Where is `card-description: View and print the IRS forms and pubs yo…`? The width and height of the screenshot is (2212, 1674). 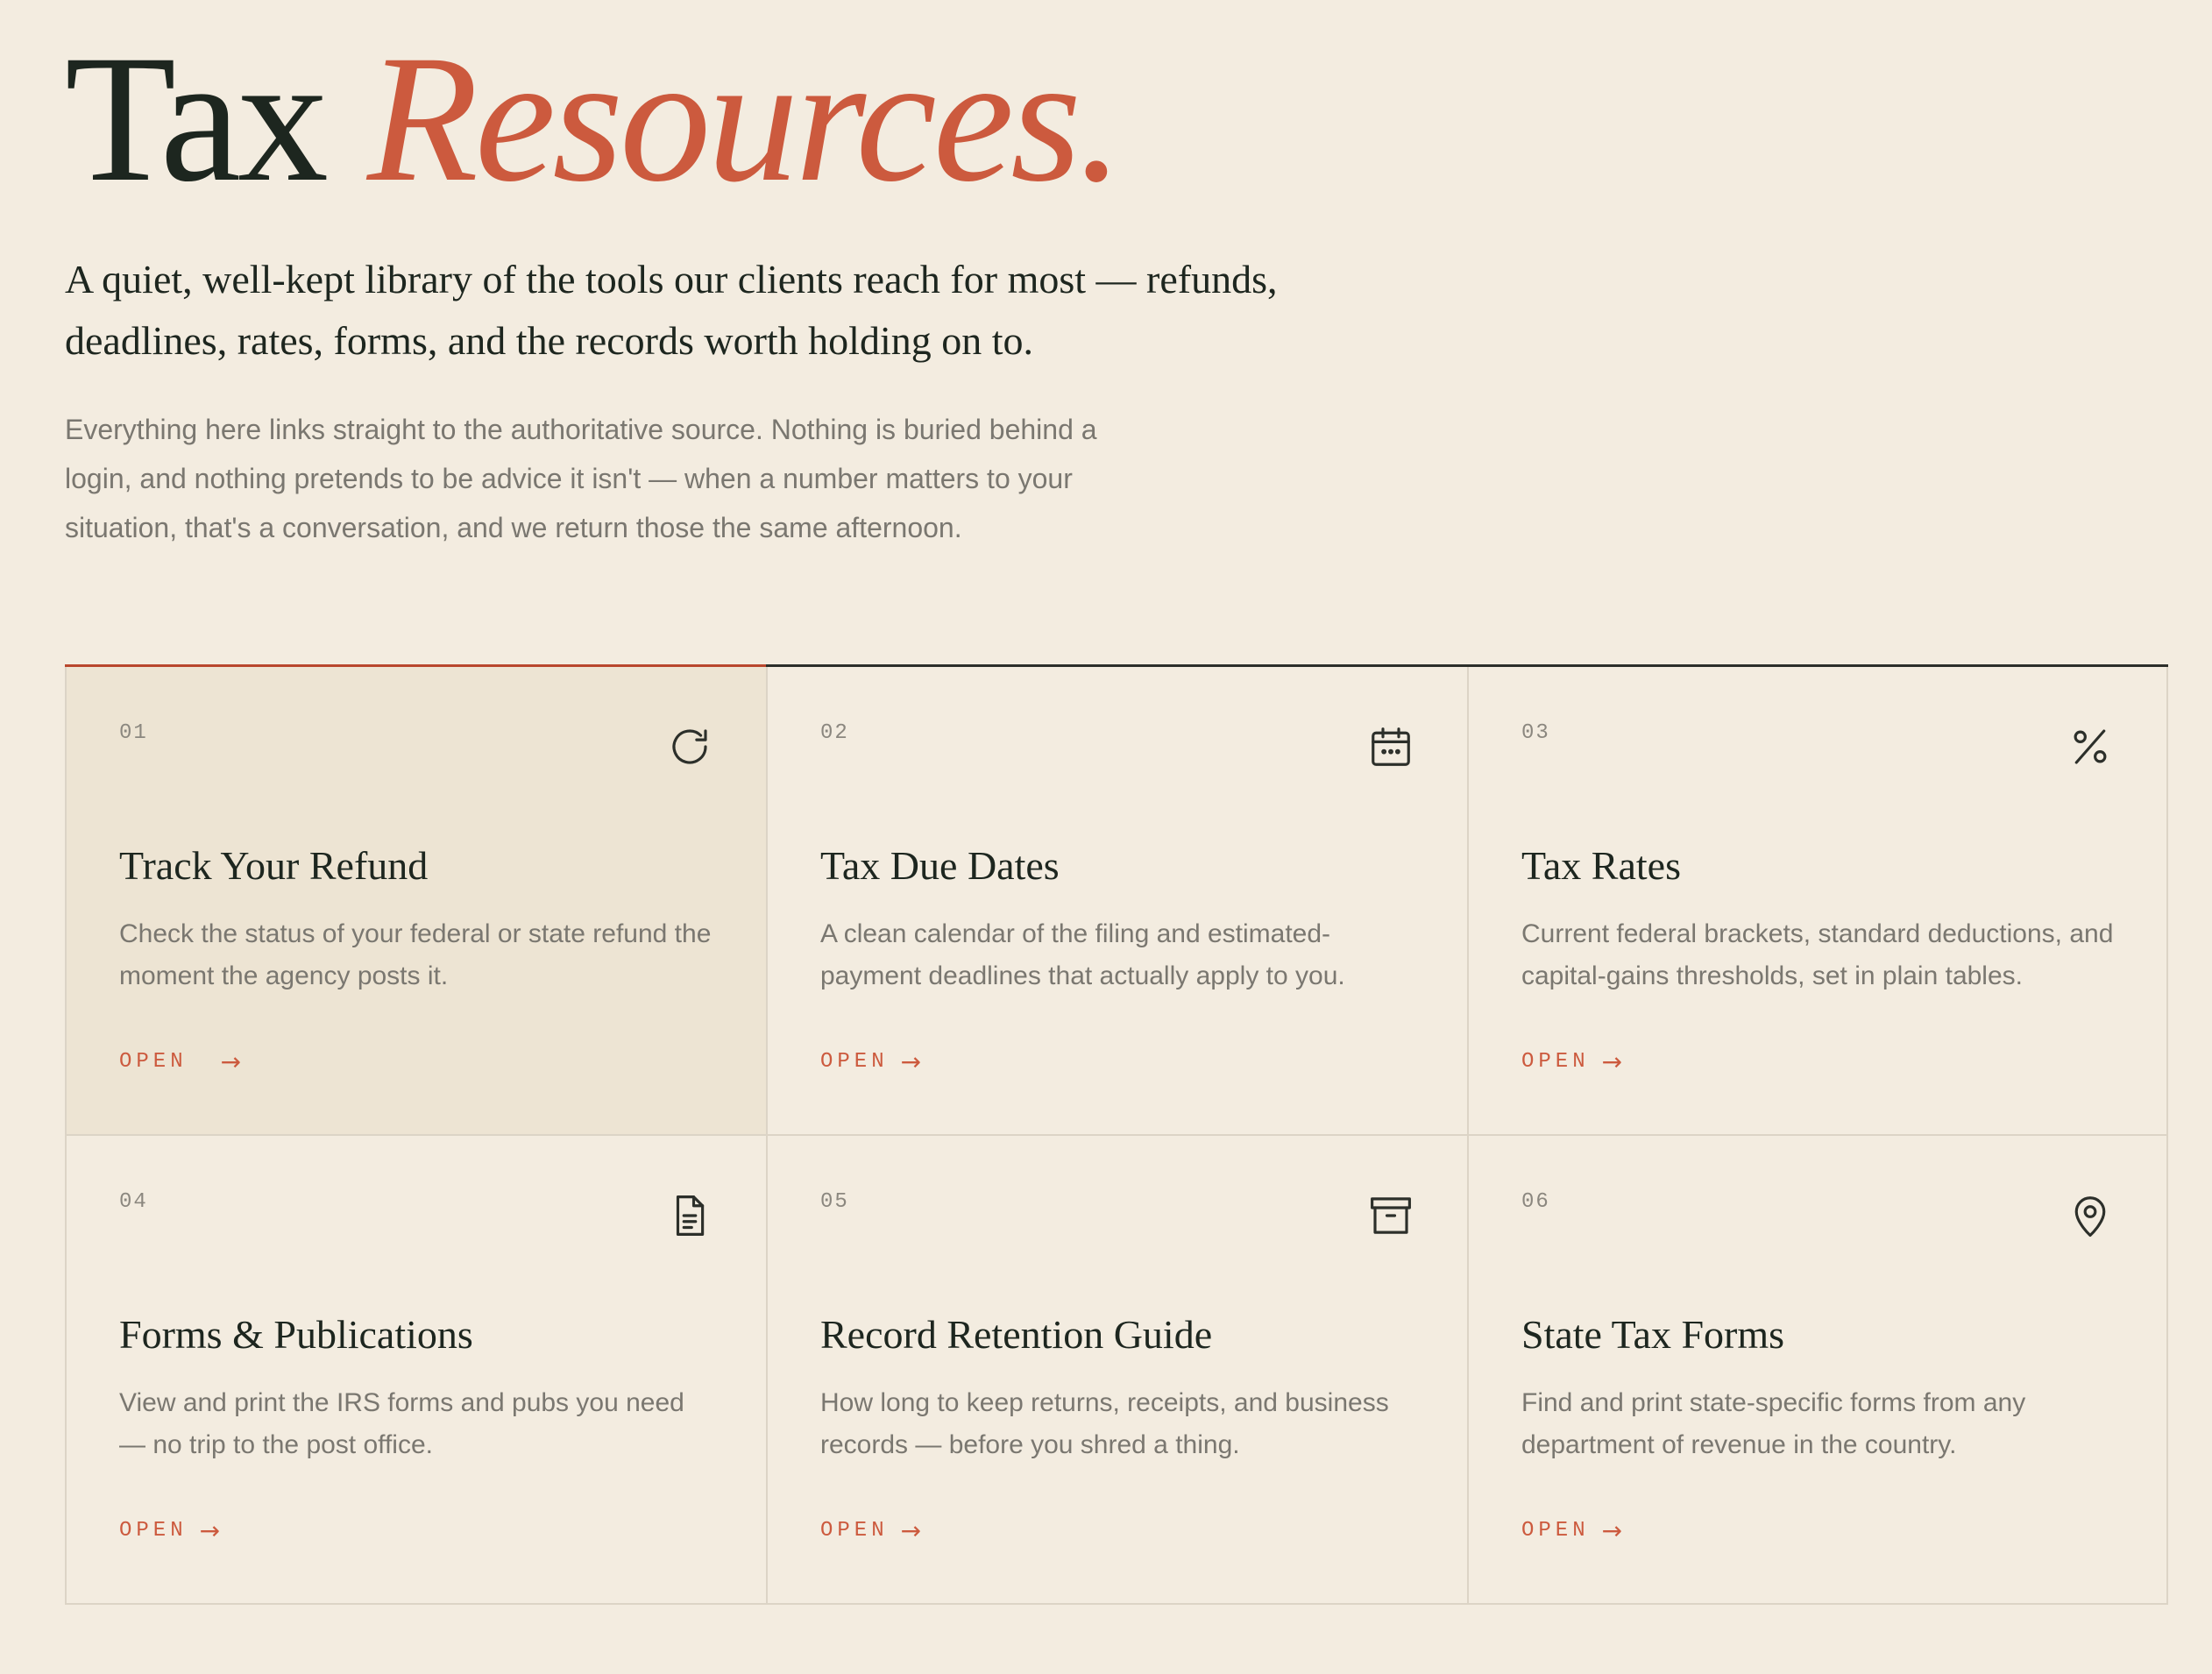 card-description: View and print the IRS forms and pubs yo… is located at coordinates (401, 1423).